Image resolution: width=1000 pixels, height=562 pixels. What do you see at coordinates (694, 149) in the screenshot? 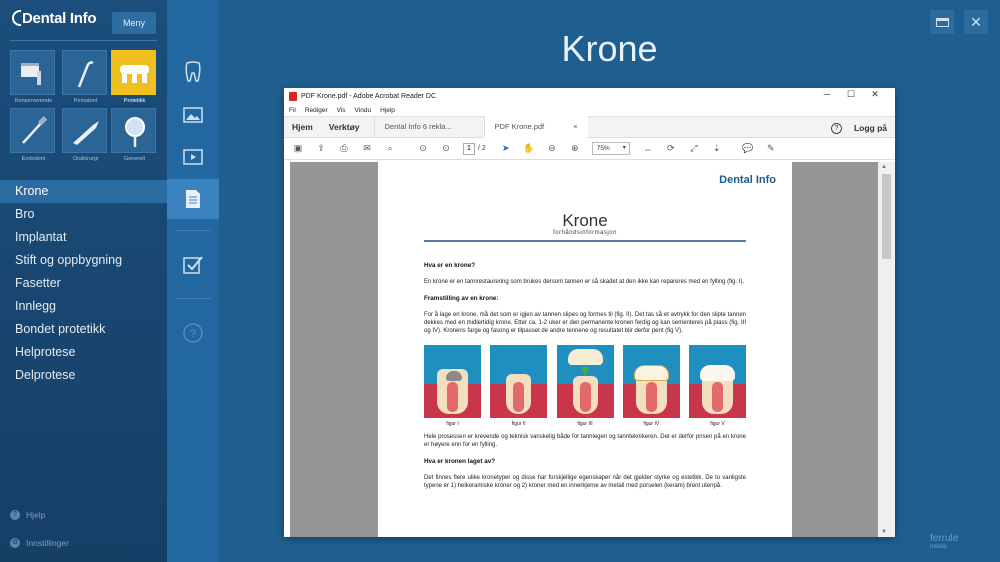
I see `fullscreen-icon: ⤢` at bounding box center [694, 149].